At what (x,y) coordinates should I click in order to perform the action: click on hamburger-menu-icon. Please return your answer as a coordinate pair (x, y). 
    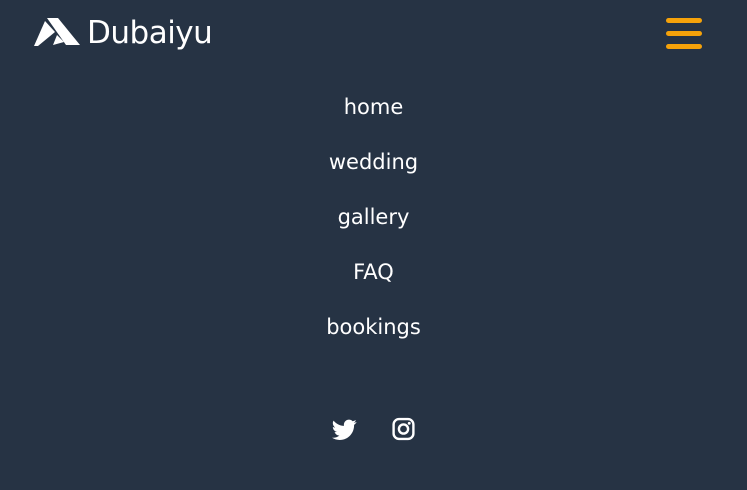
    Looking at the image, I should click on (684, 34).